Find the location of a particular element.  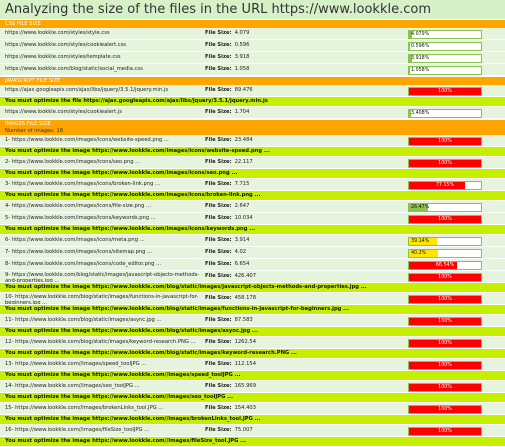

size-percentage-label: 77.15% is located at coordinates (445, 185).